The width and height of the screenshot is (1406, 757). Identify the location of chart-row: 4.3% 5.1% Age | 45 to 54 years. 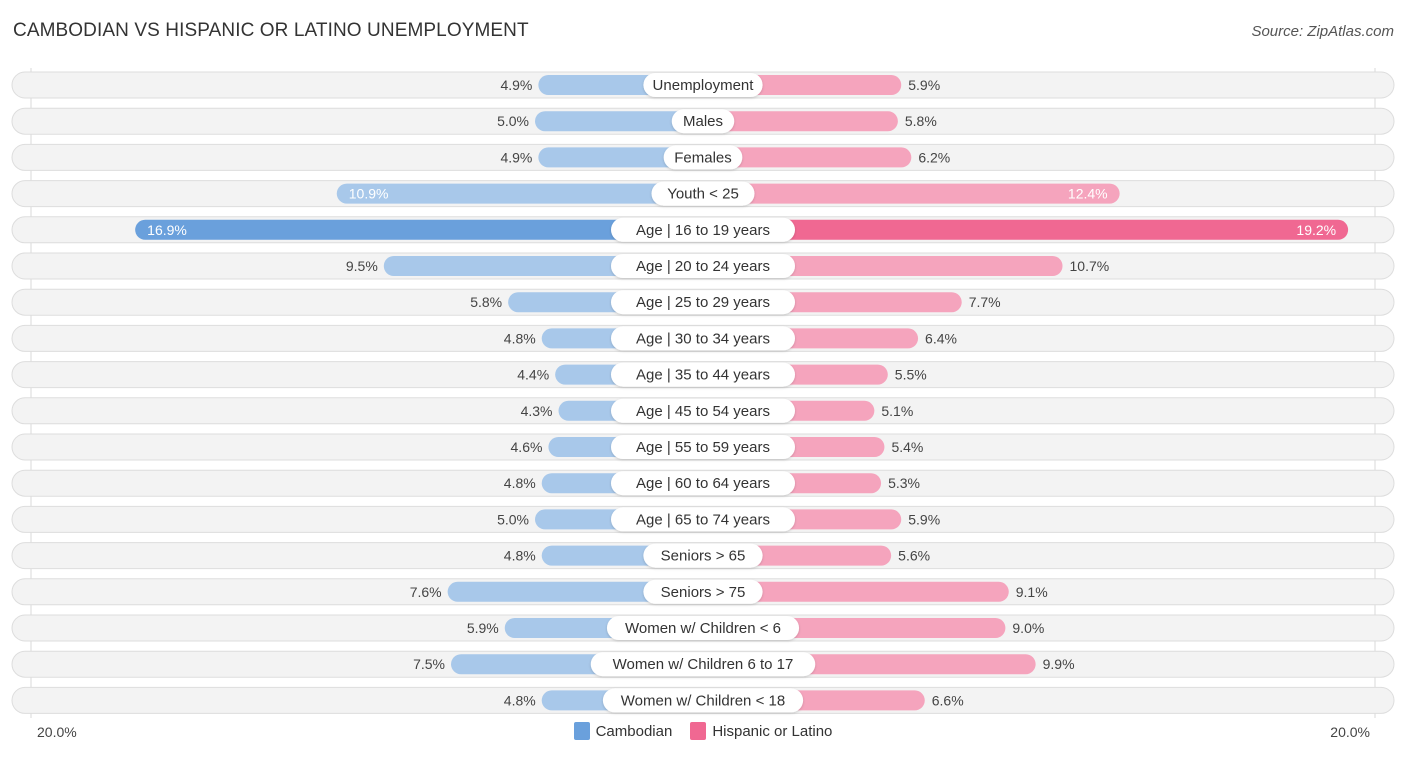
(703, 411).